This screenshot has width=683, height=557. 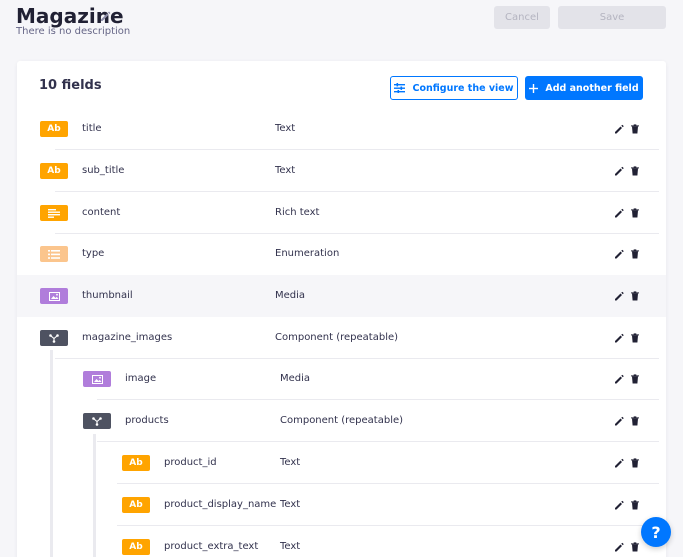 What do you see at coordinates (101, 212) in the screenshot?
I see `field-name: content` at bounding box center [101, 212].